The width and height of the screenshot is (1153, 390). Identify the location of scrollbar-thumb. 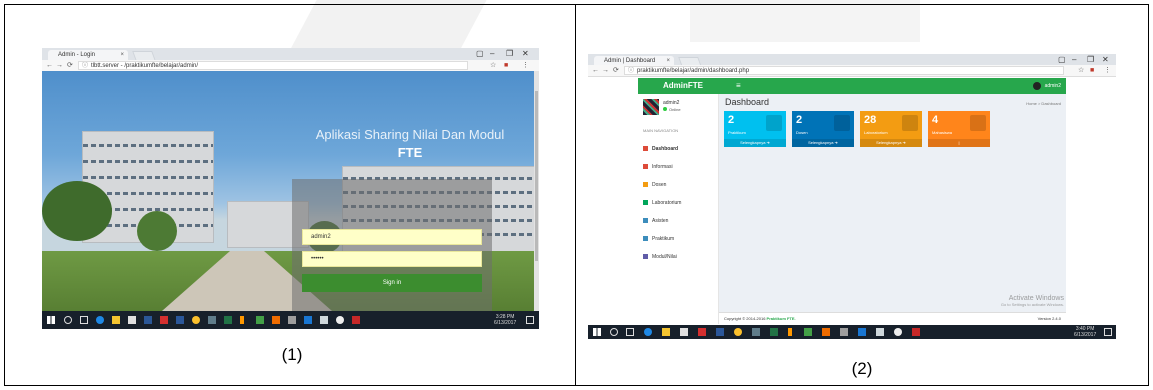
(536, 176).